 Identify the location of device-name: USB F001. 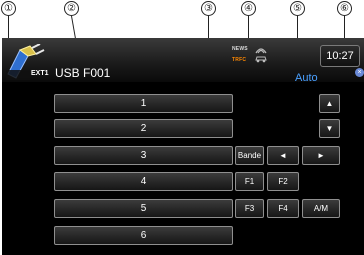
(83, 73).